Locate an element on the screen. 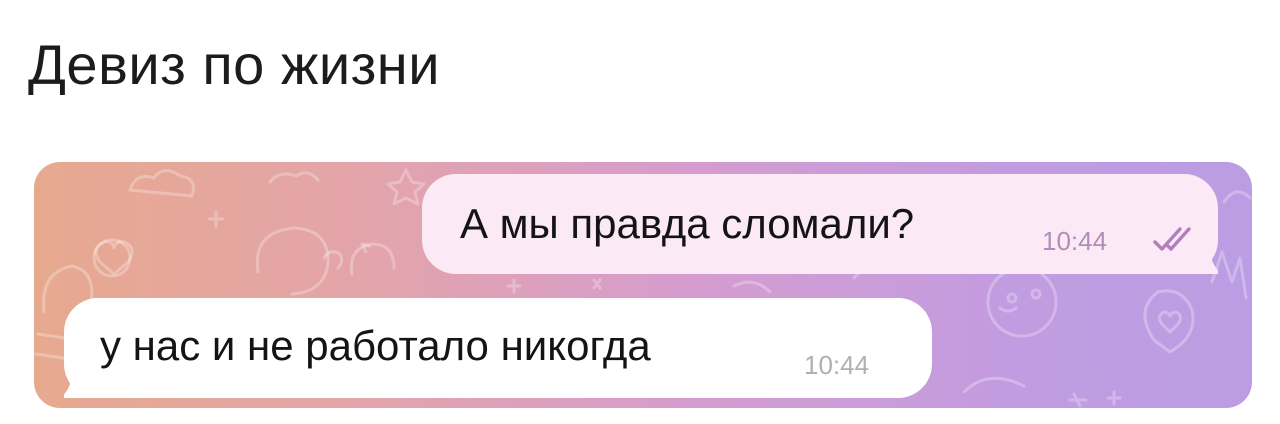 This screenshot has height=424, width=1280. outgoing-message-bubble: А мы правда сломали? 10:44 is located at coordinates (820, 224).